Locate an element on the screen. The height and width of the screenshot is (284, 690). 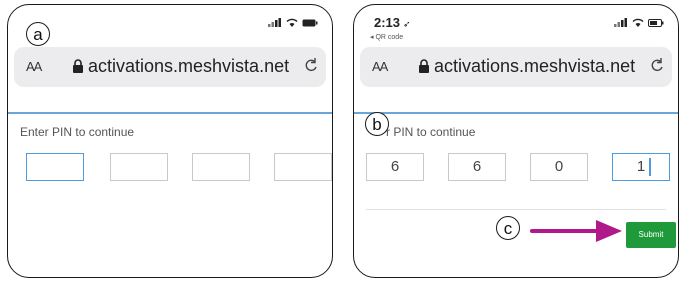
location-icon: ➶ is located at coordinates (407, 24).